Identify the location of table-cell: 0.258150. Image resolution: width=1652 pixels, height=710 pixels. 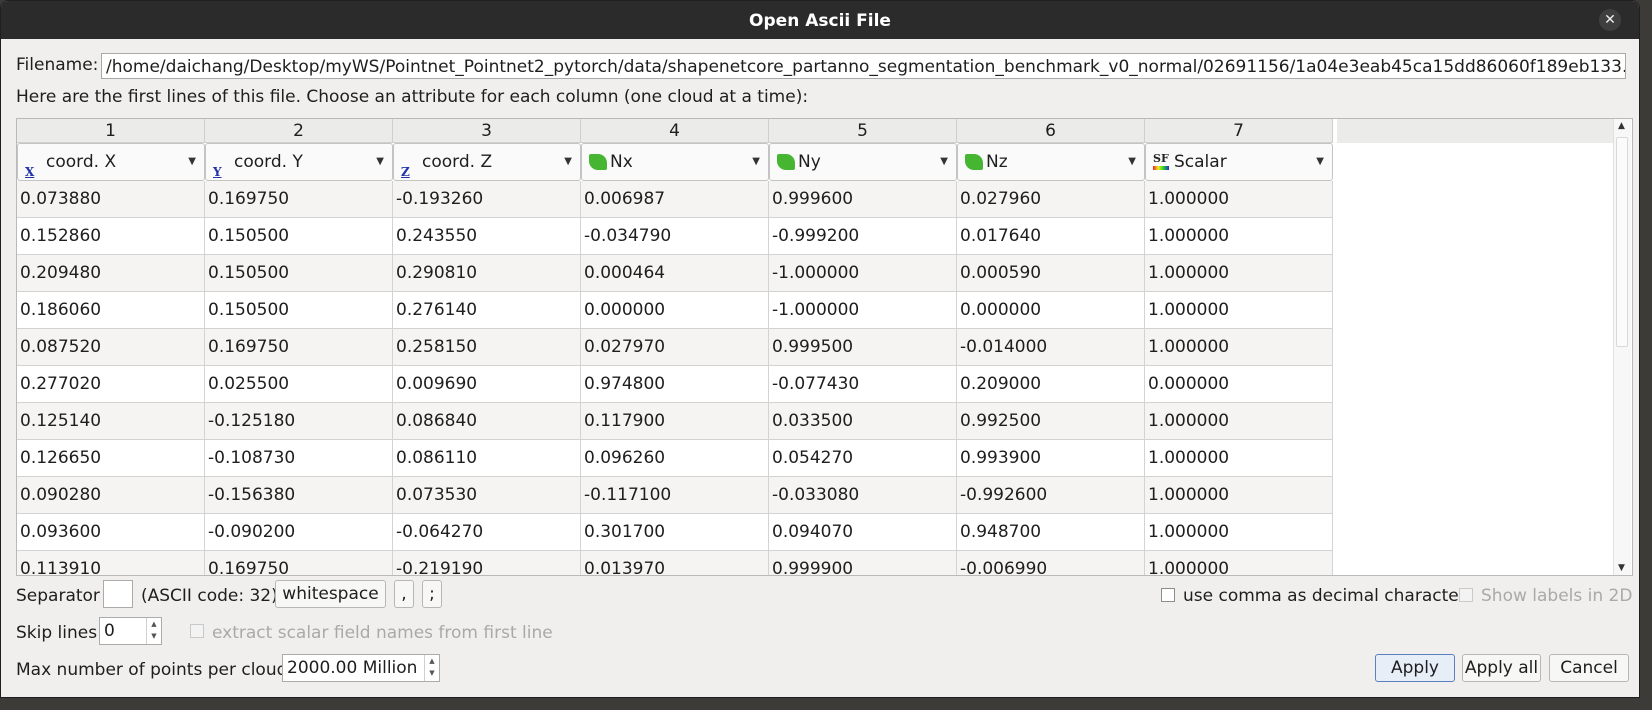
(487, 347).